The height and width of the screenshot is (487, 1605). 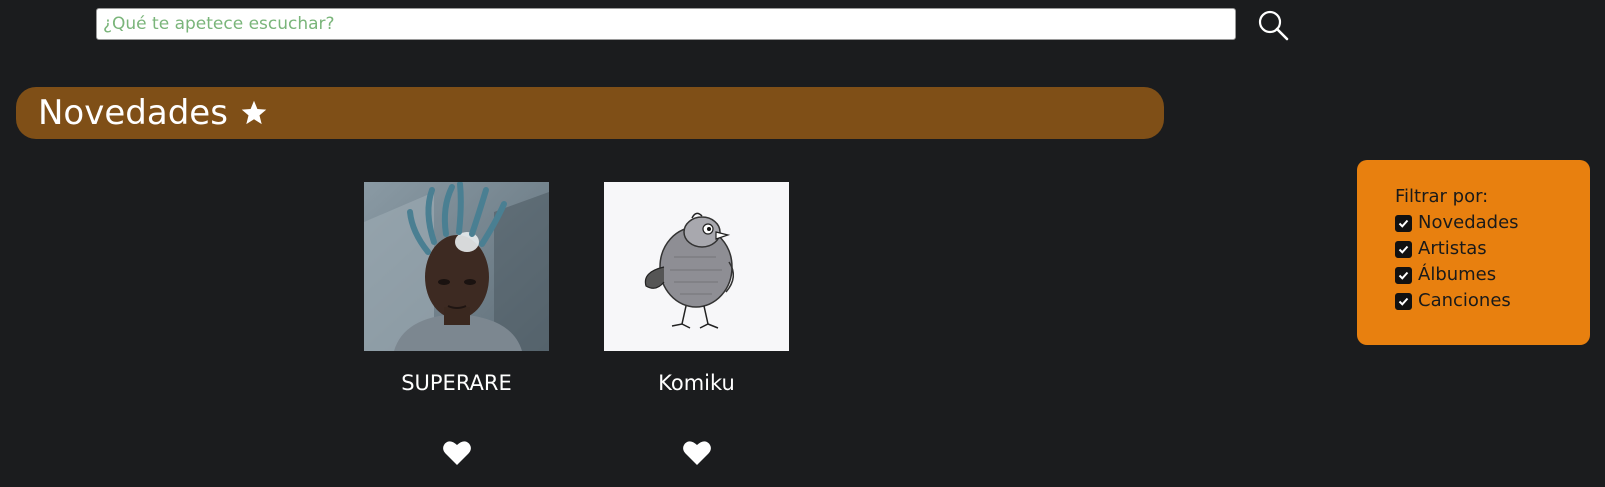 I want to click on filter-option-label: Artistas, so click(x=1452, y=248).